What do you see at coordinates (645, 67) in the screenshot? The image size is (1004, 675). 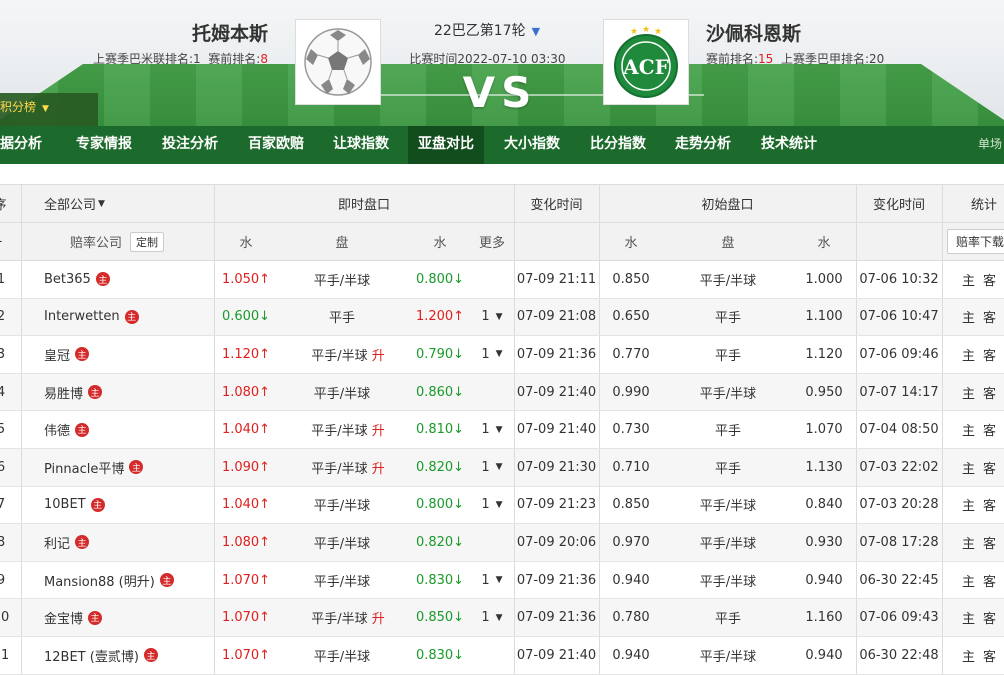 I see `crest-letters: ACF` at bounding box center [645, 67].